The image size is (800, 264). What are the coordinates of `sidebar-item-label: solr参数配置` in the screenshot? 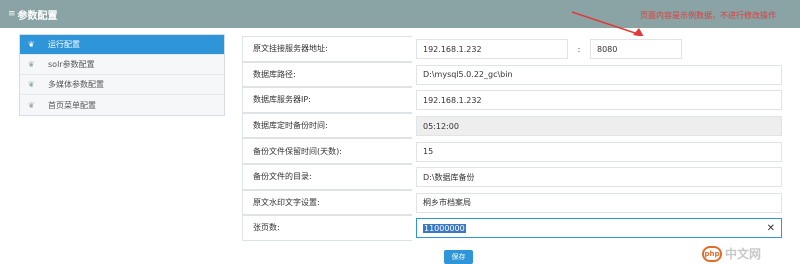 It's located at (71, 64).